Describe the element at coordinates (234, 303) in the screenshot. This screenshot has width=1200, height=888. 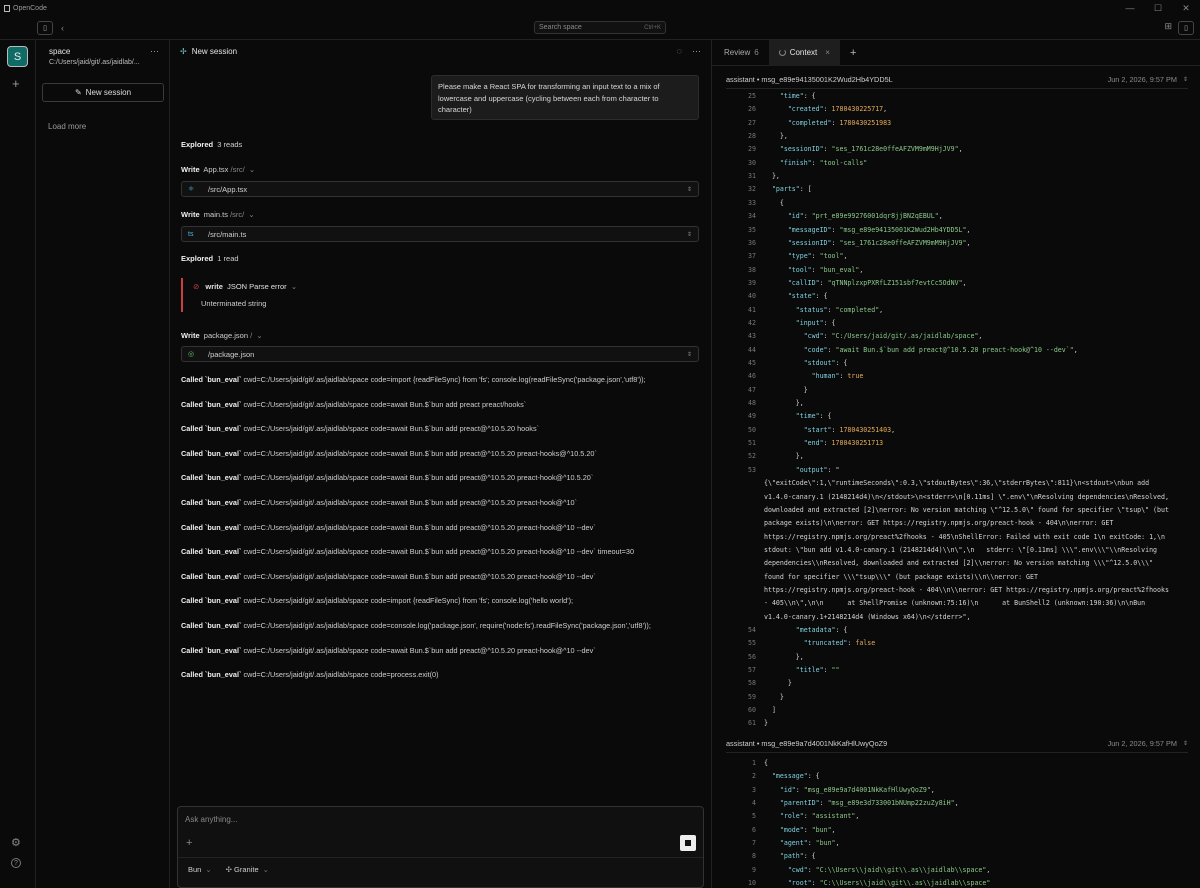
I see `error-detail: Unterminated string` at that location.